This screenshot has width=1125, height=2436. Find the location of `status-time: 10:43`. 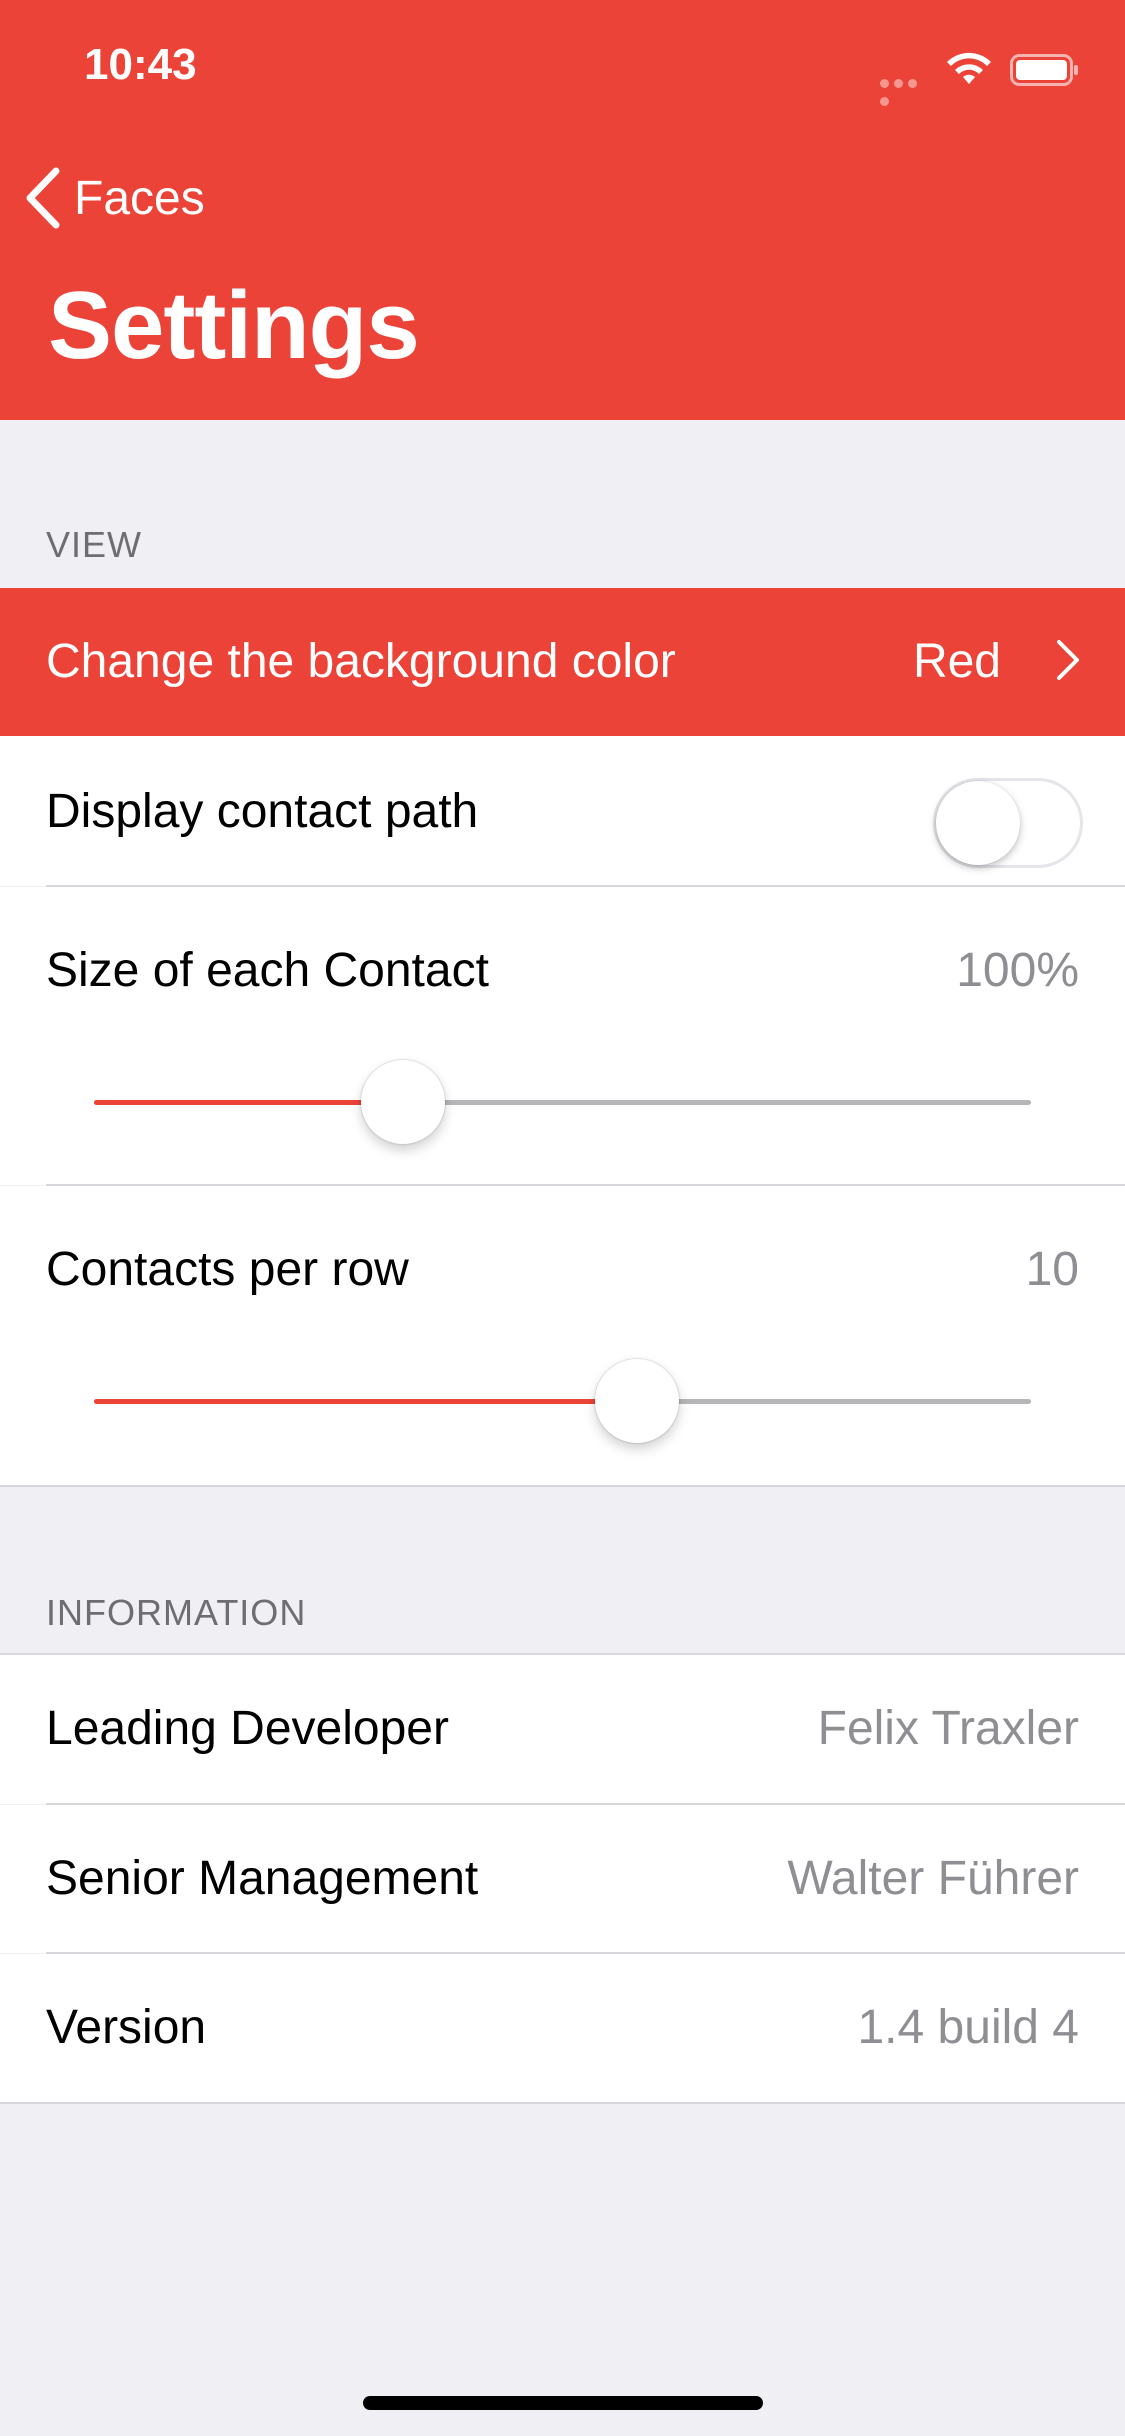

status-time: 10:43 is located at coordinates (140, 64).